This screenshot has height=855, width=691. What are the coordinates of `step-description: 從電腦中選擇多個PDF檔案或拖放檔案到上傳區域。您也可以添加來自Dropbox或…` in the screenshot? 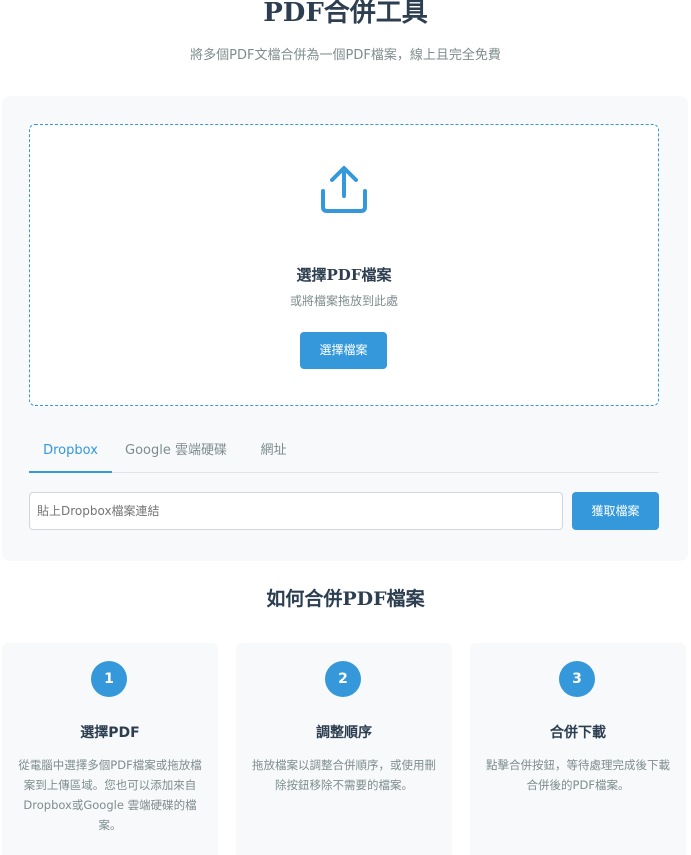 It's located at (110, 795).